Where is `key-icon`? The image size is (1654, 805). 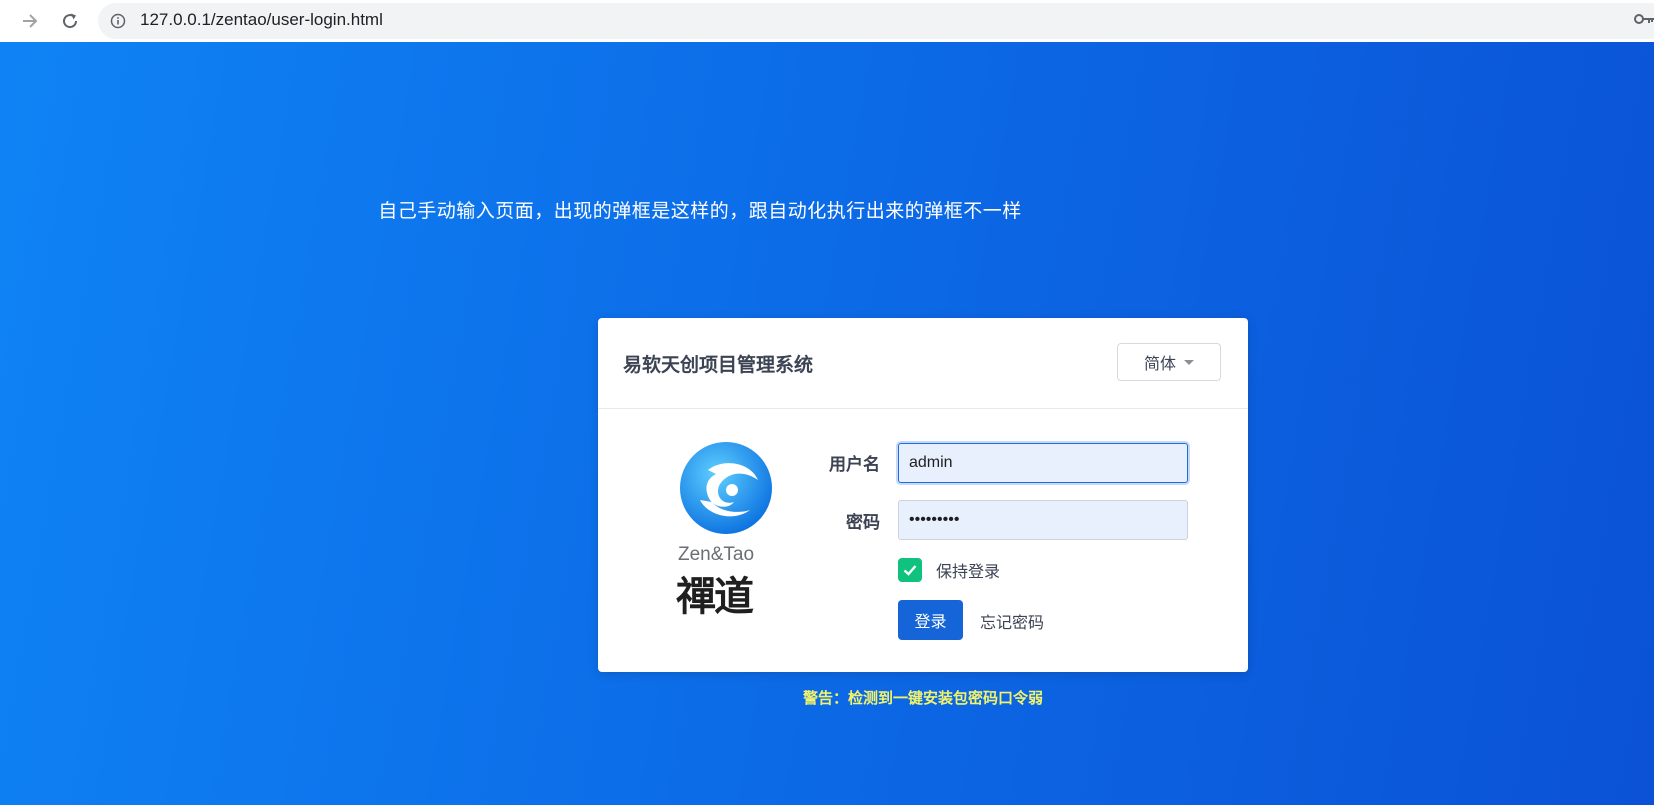 key-icon is located at coordinates (1644, 19).